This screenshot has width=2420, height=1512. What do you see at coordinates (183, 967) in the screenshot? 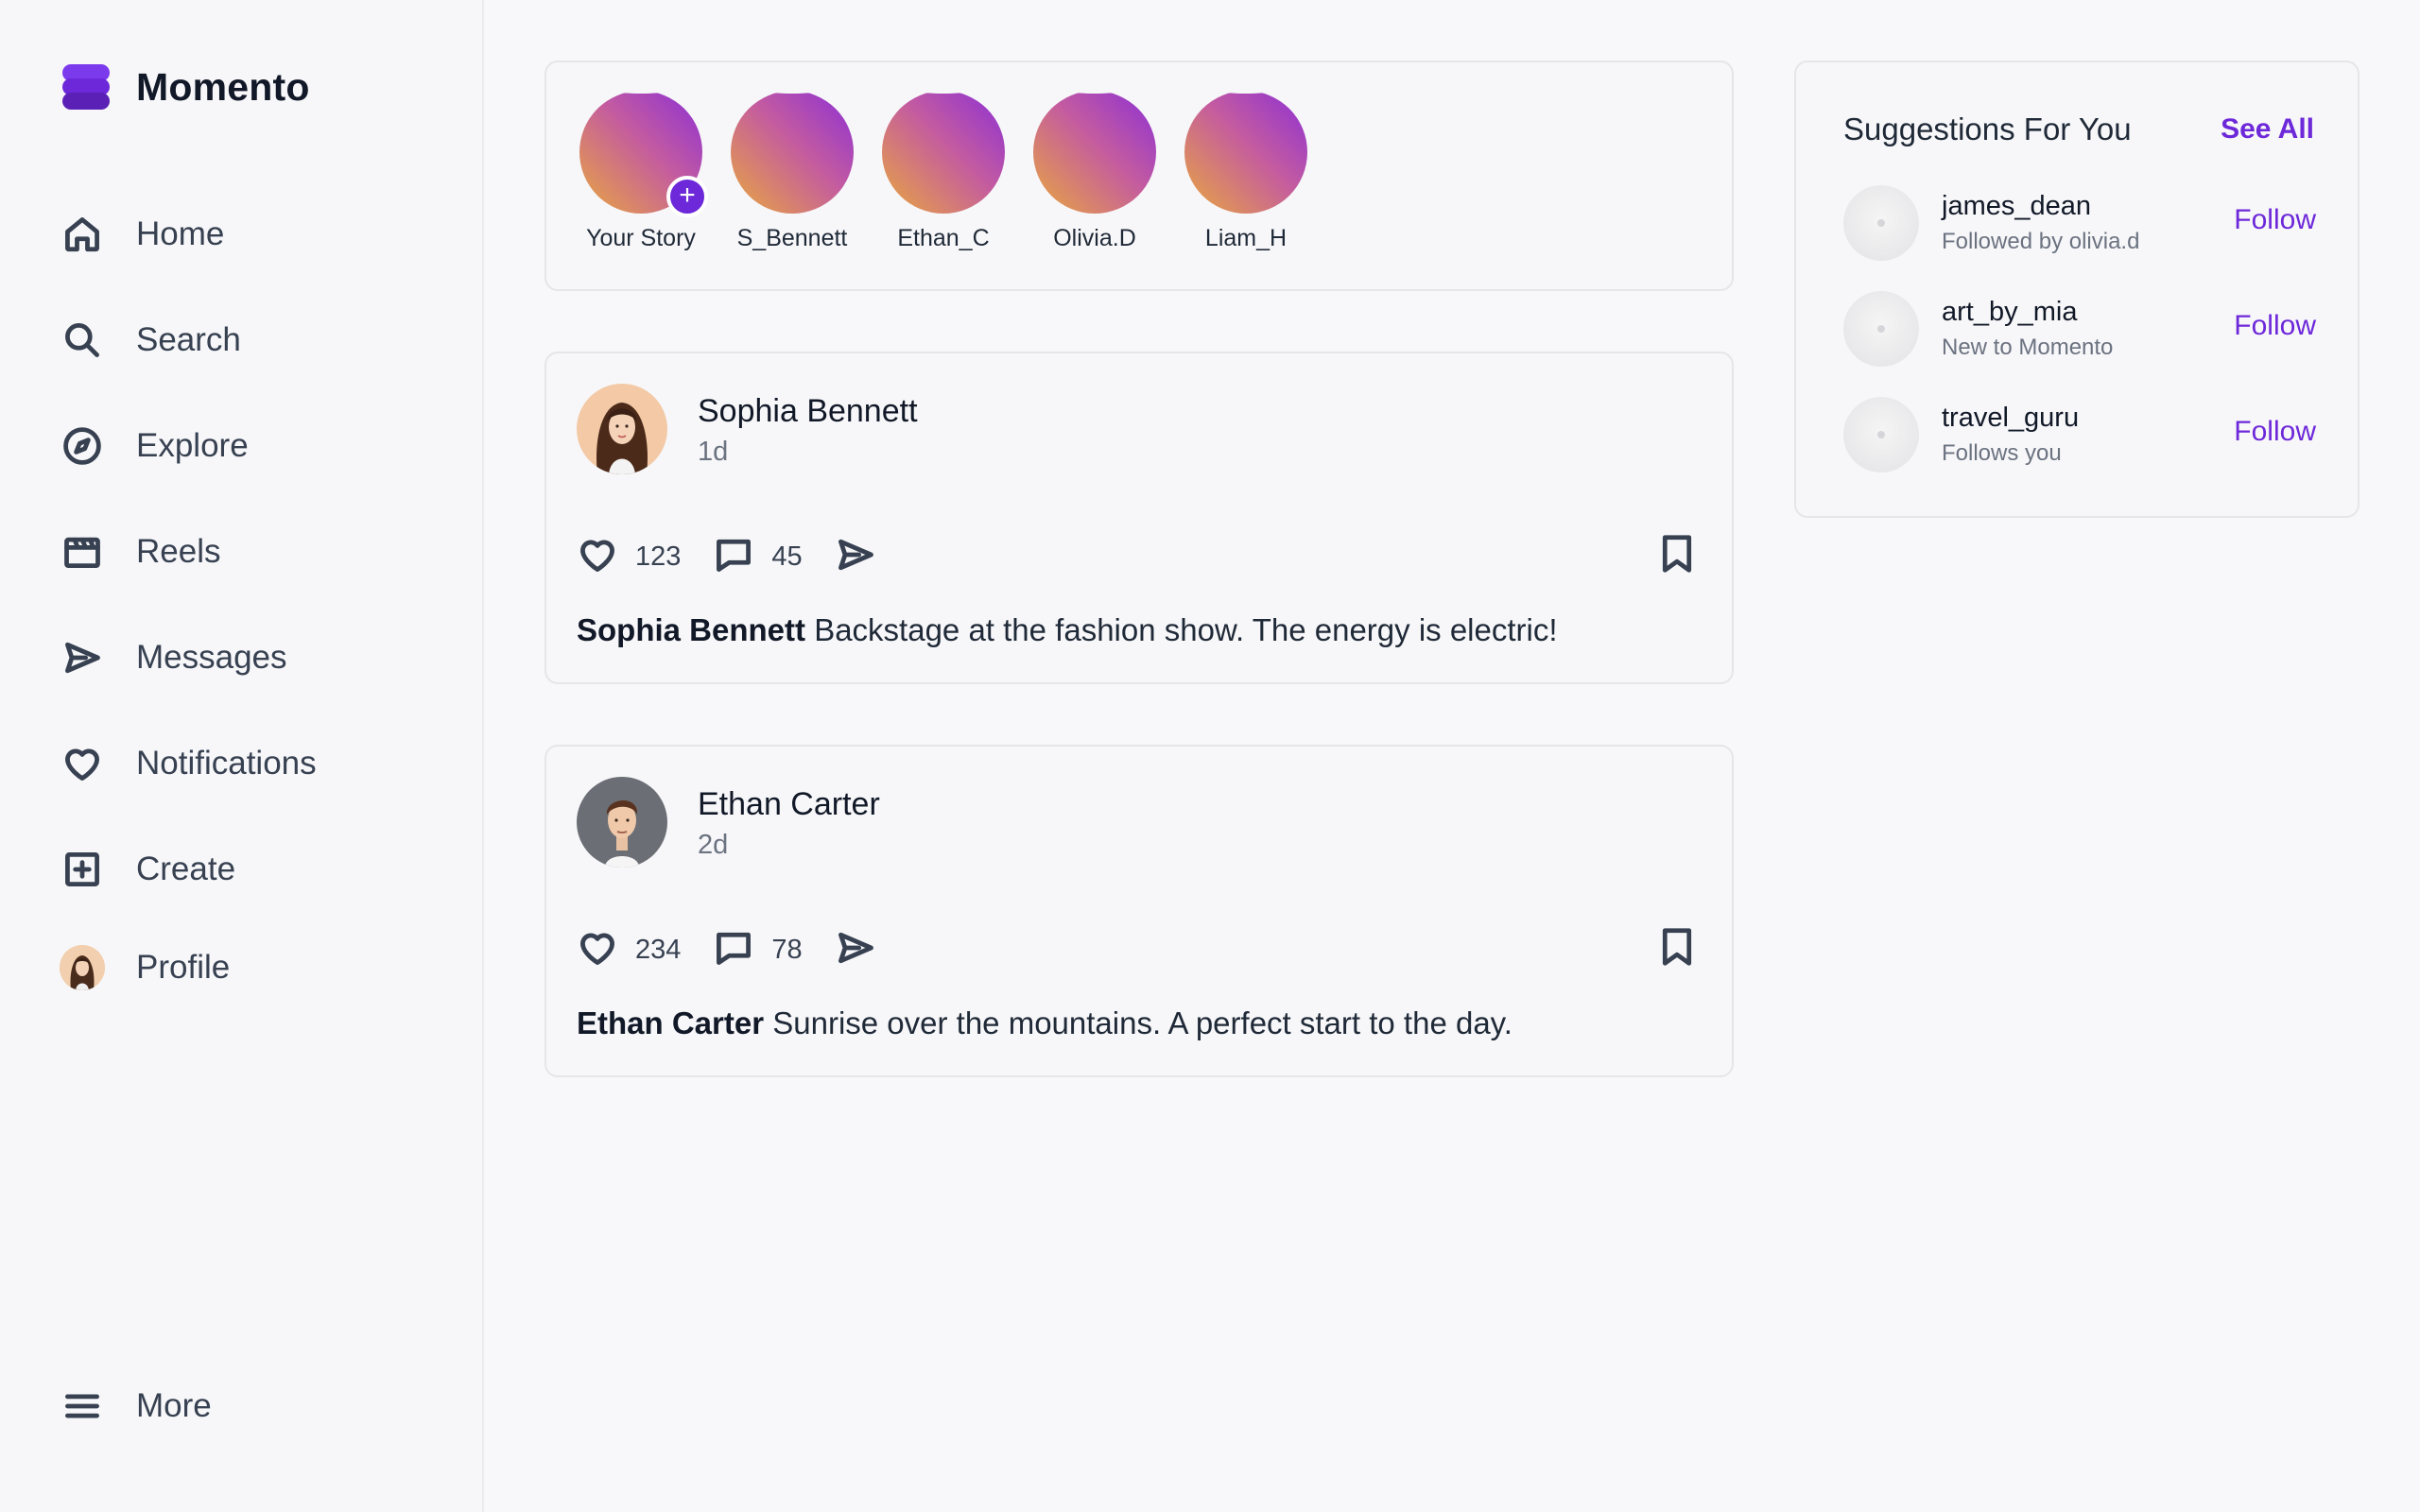
I see `sidebar-item-label: Profile` at bounding box center [183, 967].